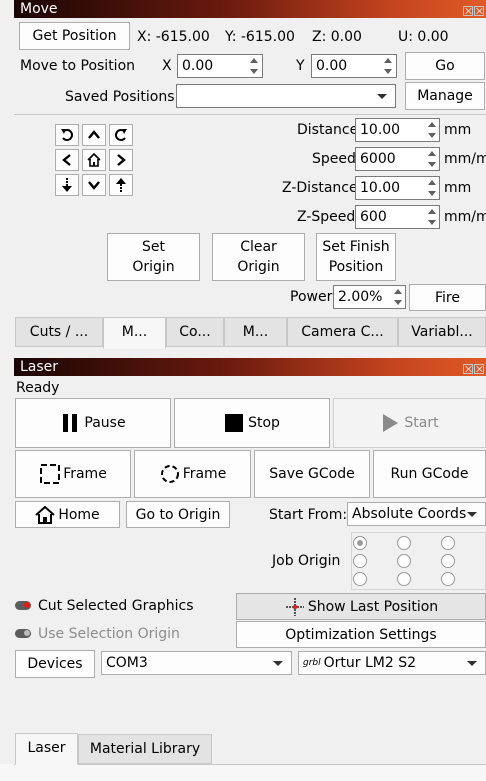  I want to click on move-to-position-label: Move to Position, so click(78, 66).